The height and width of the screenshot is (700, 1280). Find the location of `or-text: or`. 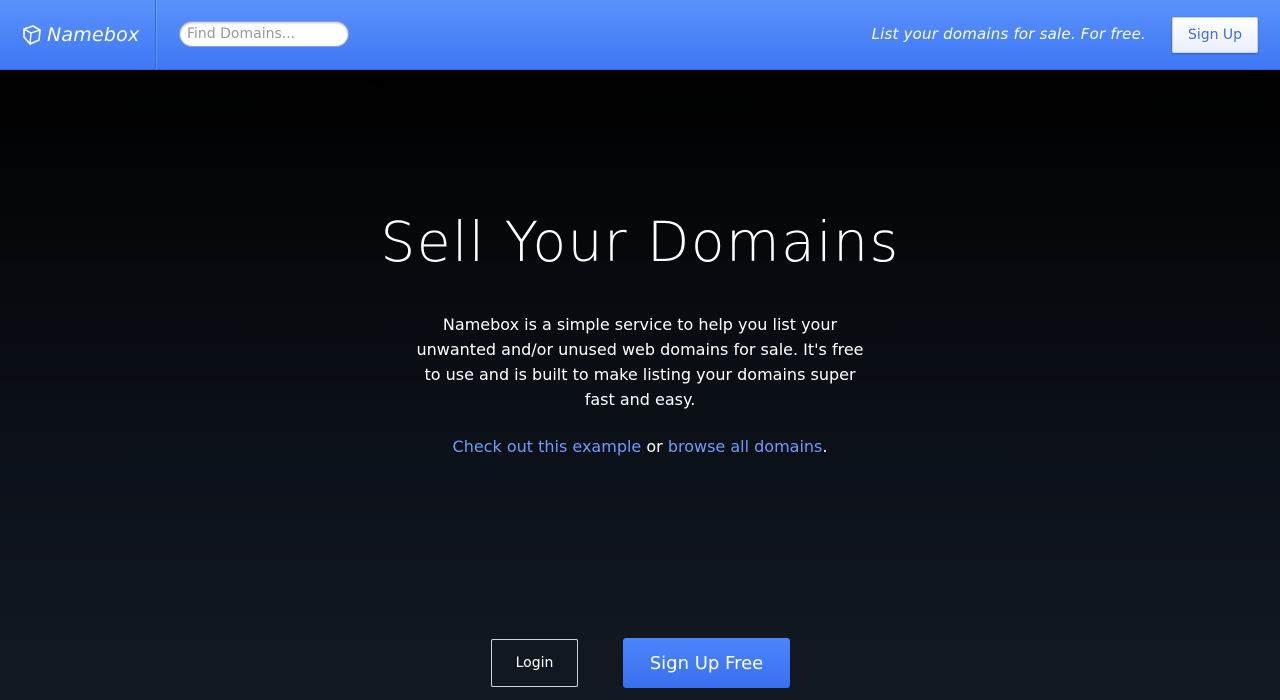

or-text: or is located at coordinates (654, 446).